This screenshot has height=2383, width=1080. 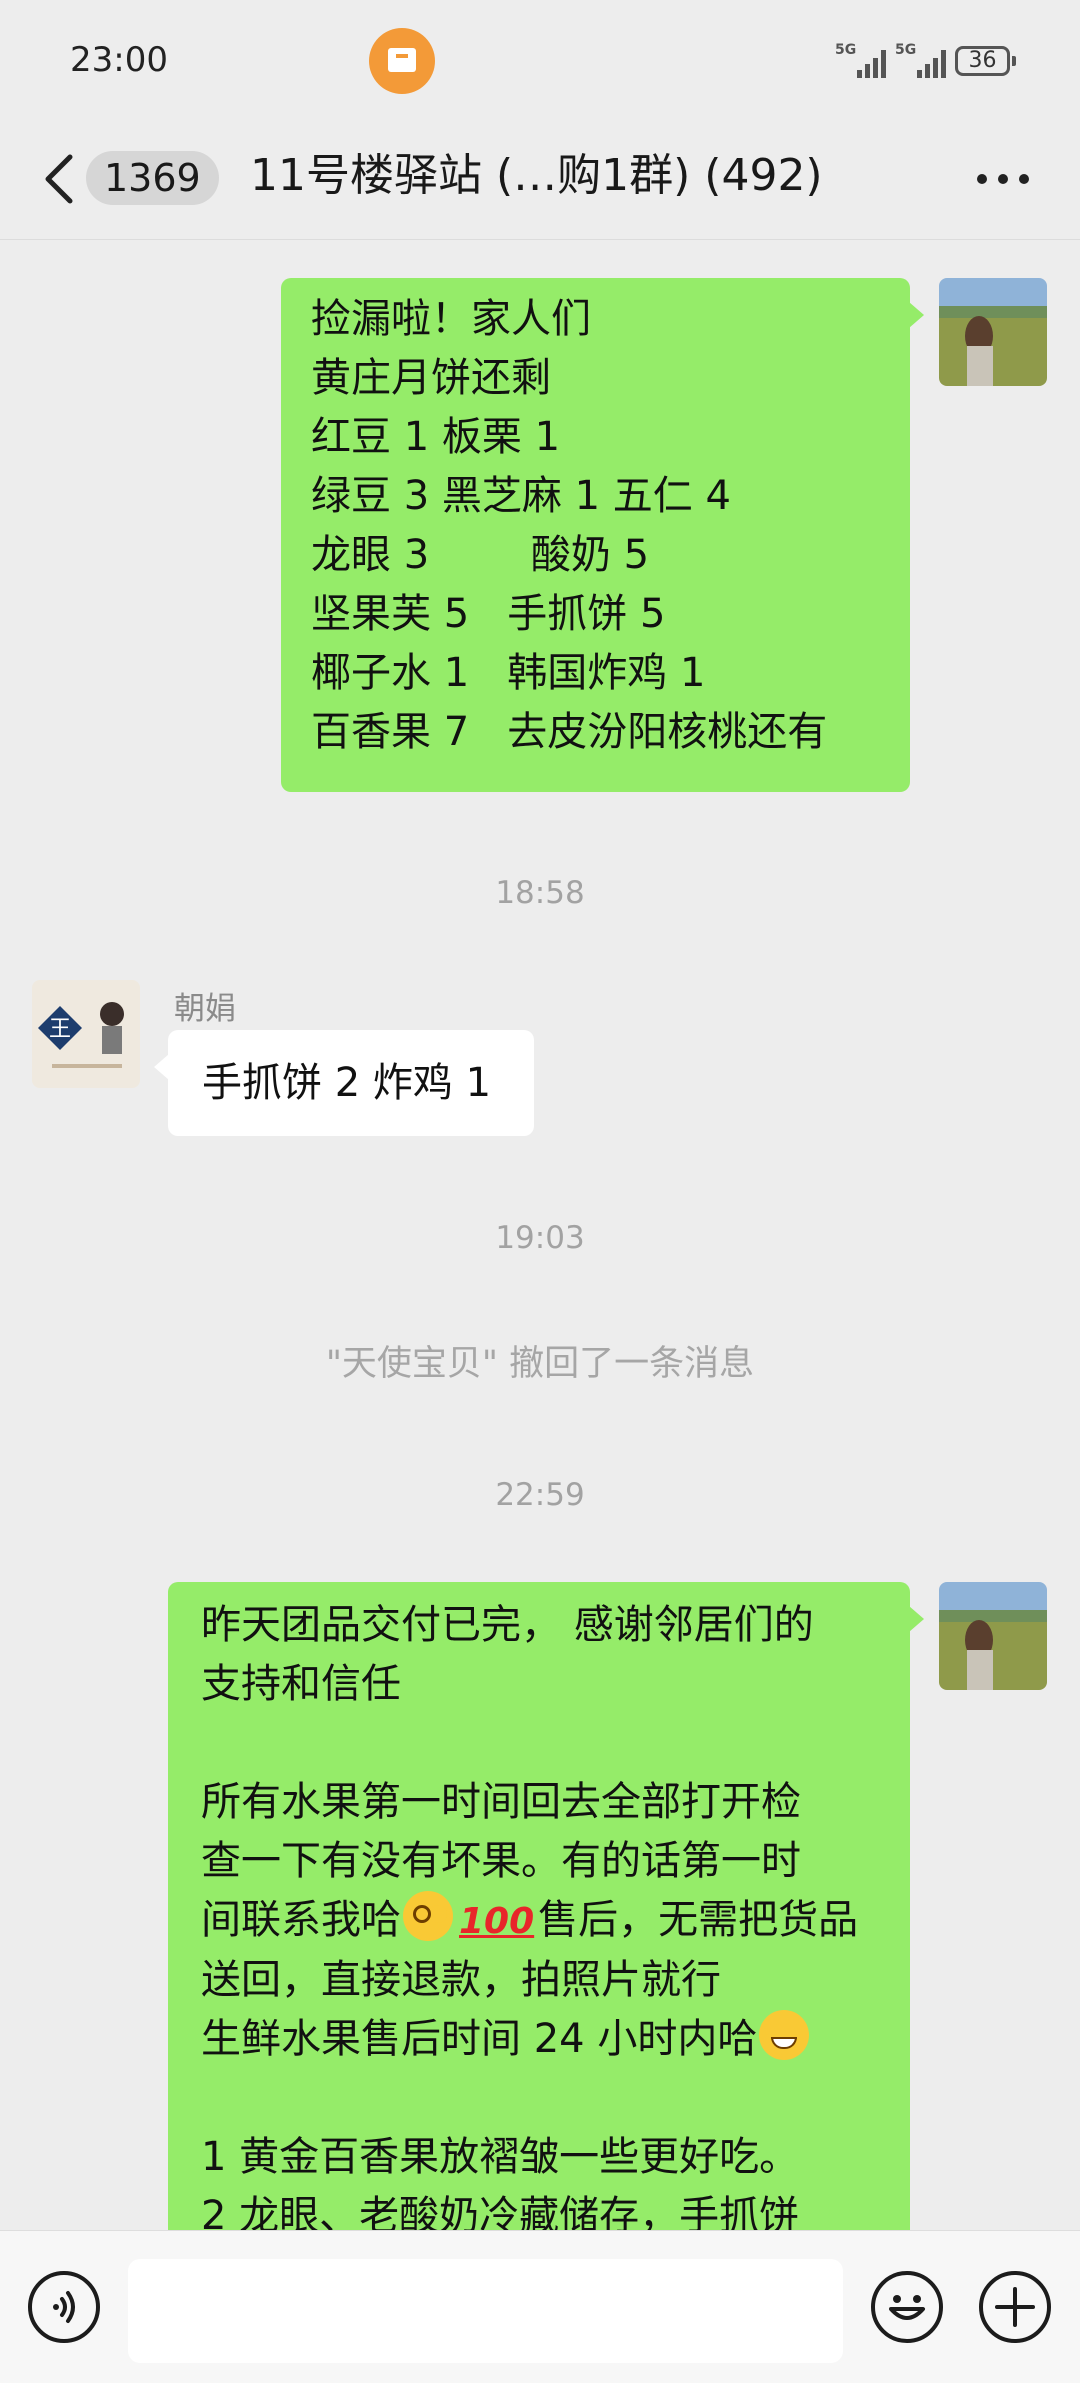 I want to click on svg-text: 王, so click(x=60, y=1029).